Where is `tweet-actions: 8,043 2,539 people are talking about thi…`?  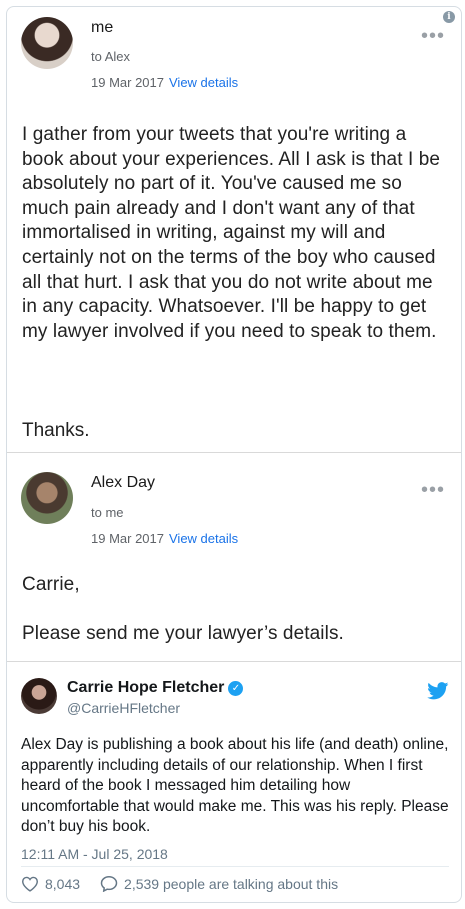 tweet-actions: 8,043 2,539 people are talking about thi… is located at coordinates (179, 883).